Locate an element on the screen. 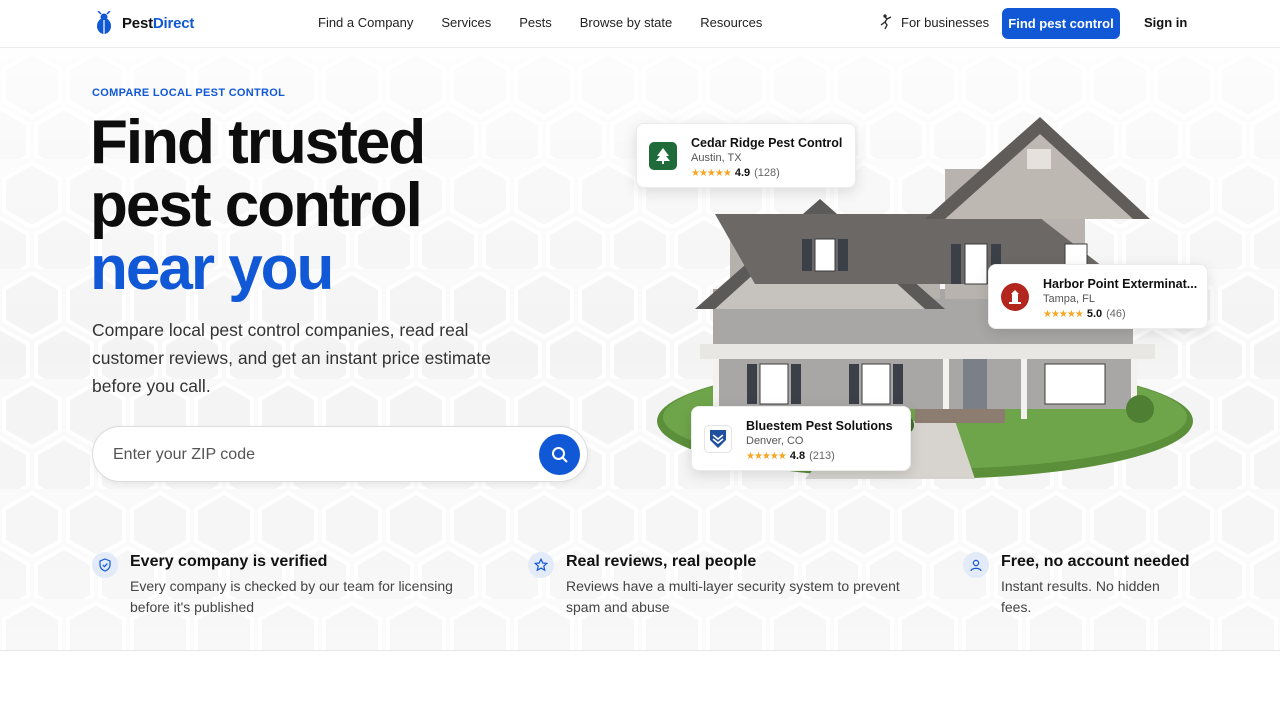  logo-text: PestDirect is located at coordinates (158, 23).